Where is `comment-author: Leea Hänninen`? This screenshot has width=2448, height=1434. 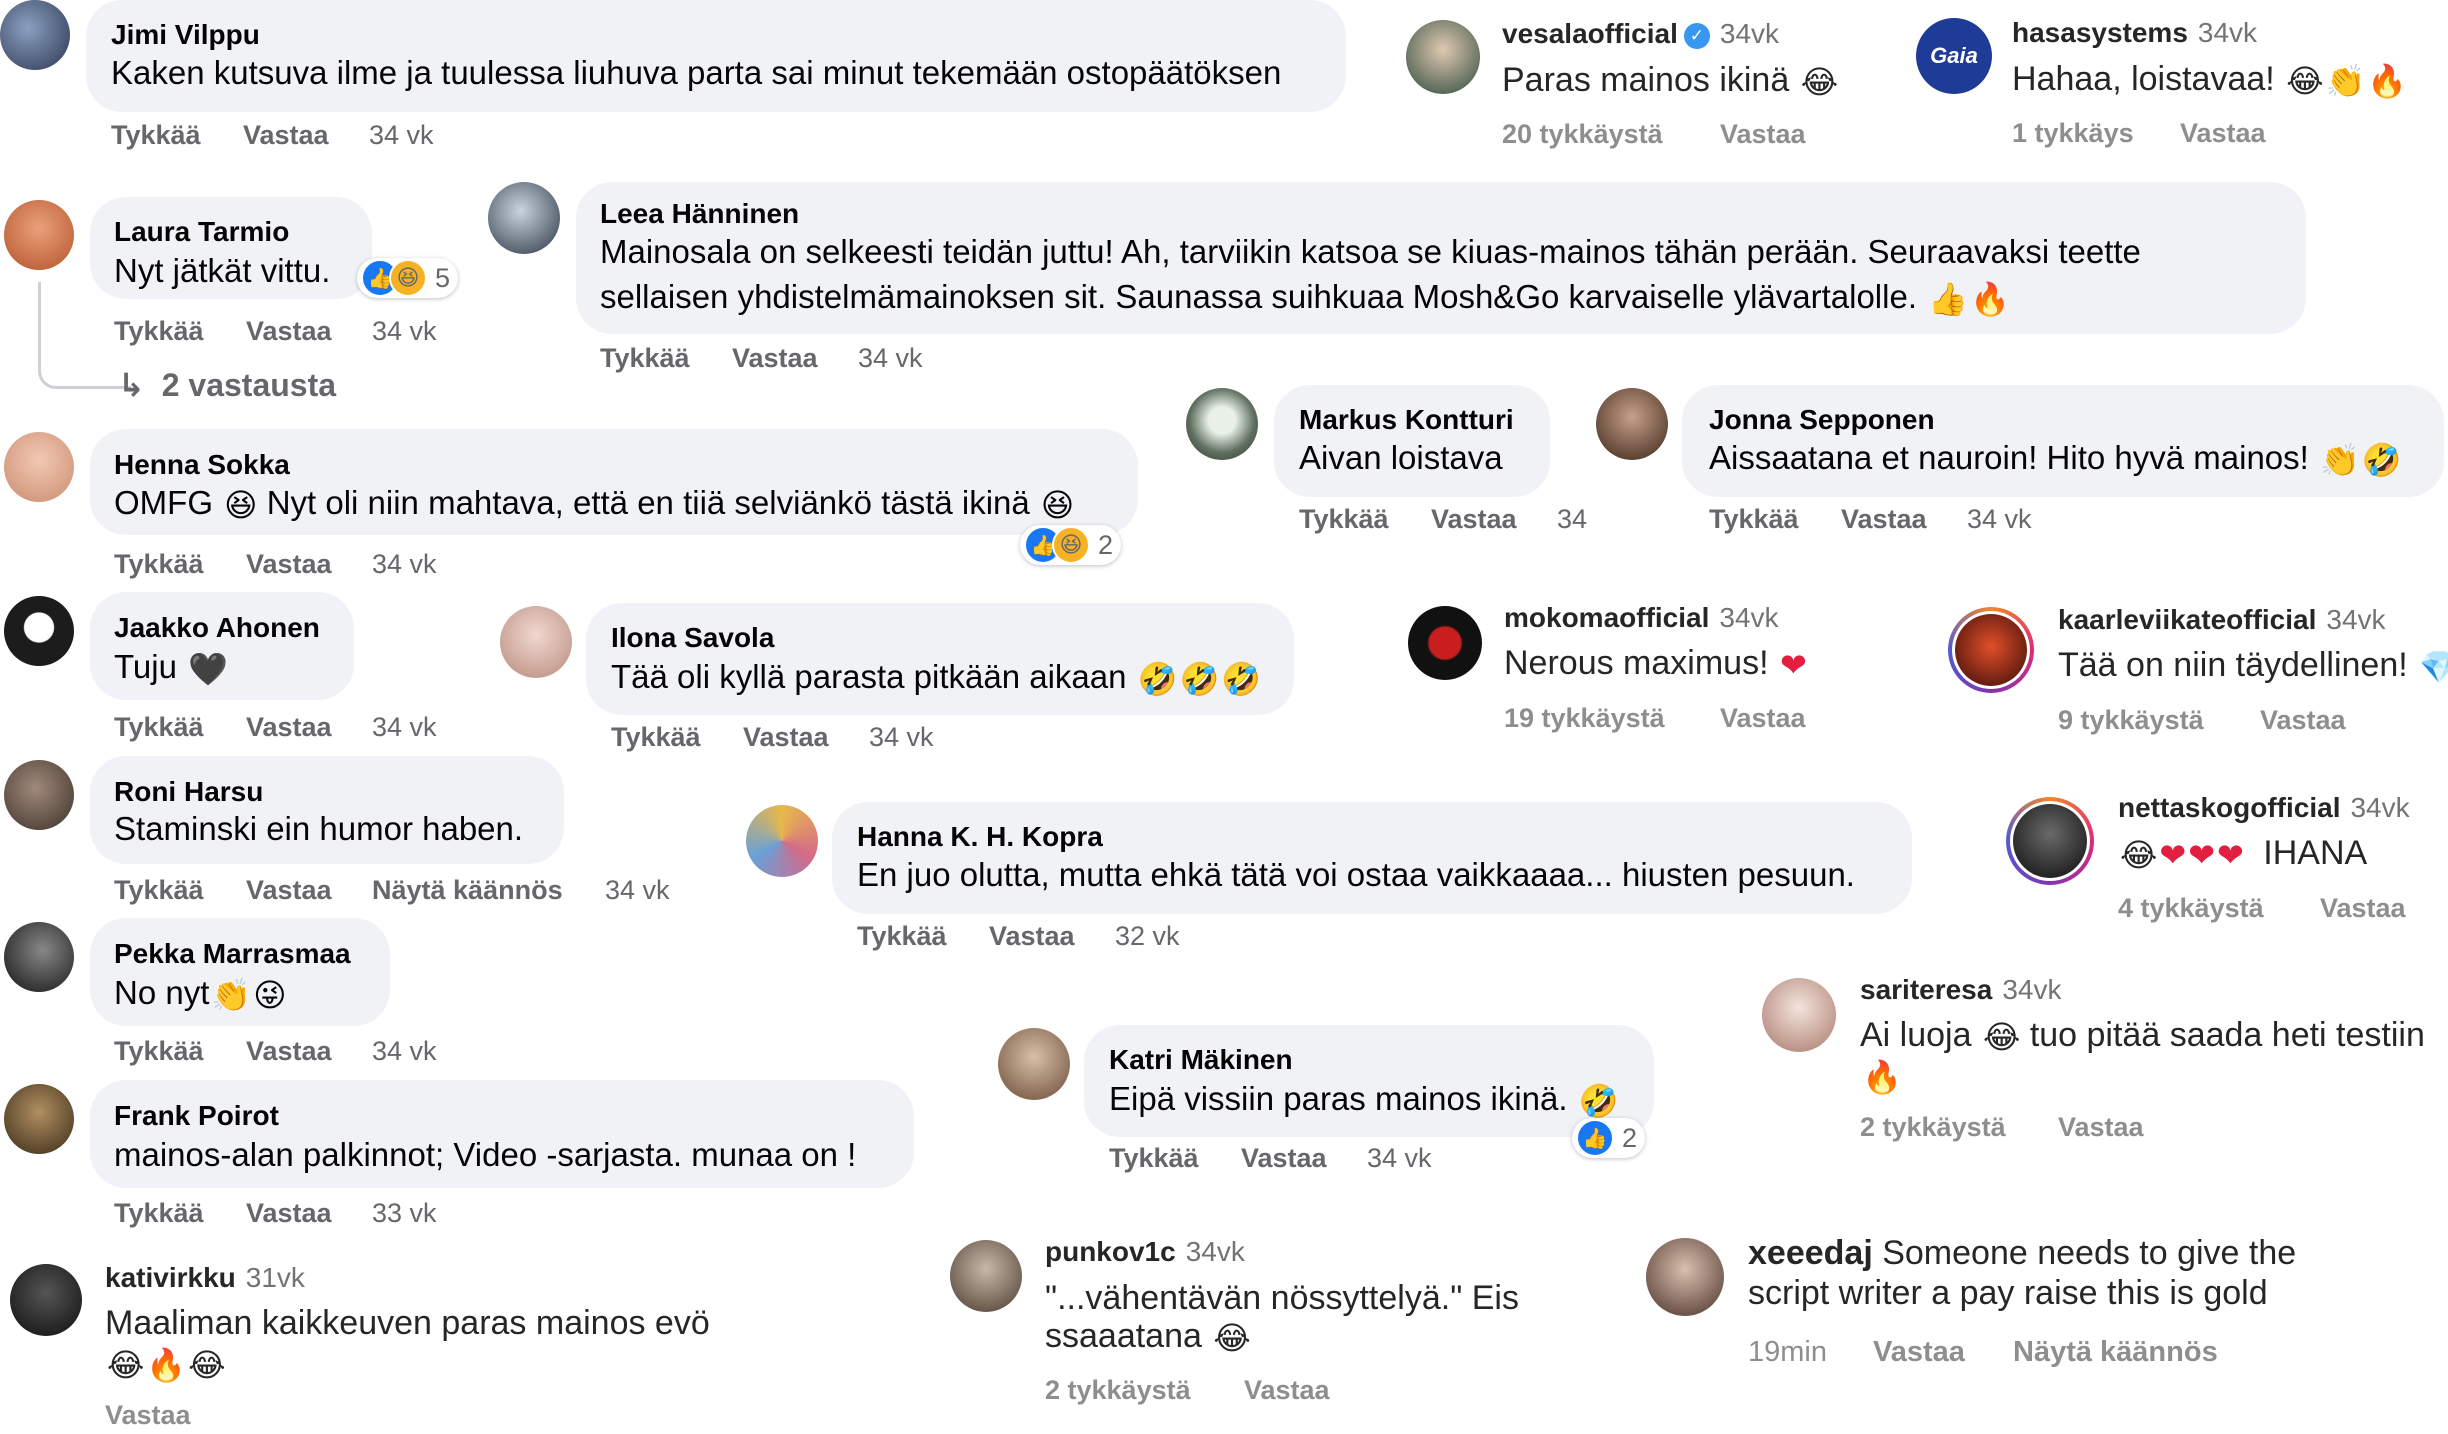 comment-author: Leea Hänninen is located at coordinates (699, 214).